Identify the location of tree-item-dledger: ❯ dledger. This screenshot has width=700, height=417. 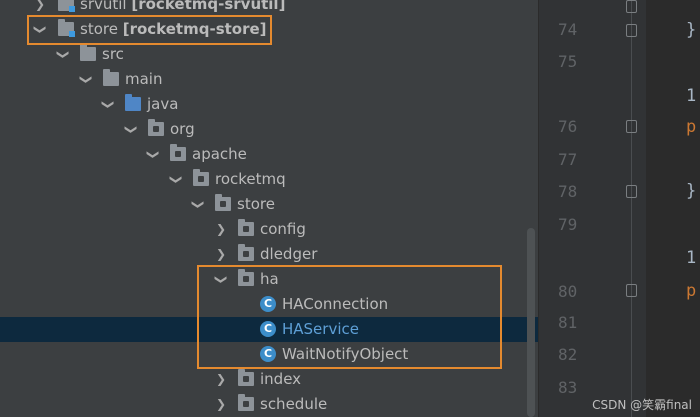
(269, 254).